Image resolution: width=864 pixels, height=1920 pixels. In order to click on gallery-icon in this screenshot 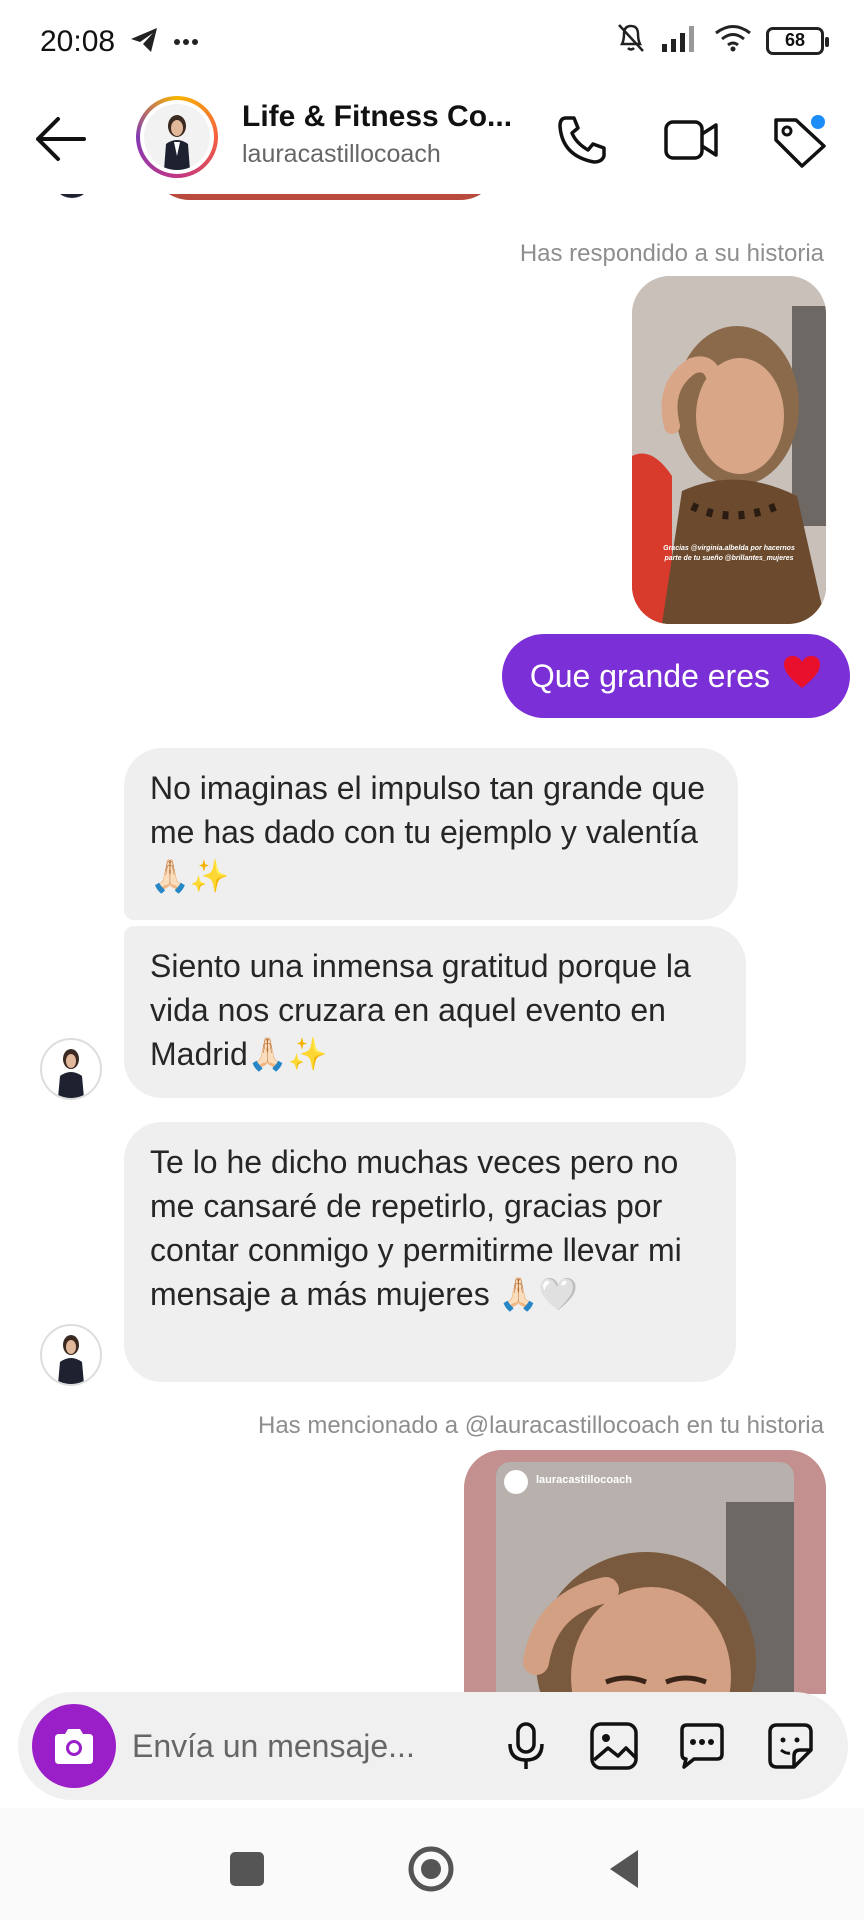, I will do `click(614, 1746)`.